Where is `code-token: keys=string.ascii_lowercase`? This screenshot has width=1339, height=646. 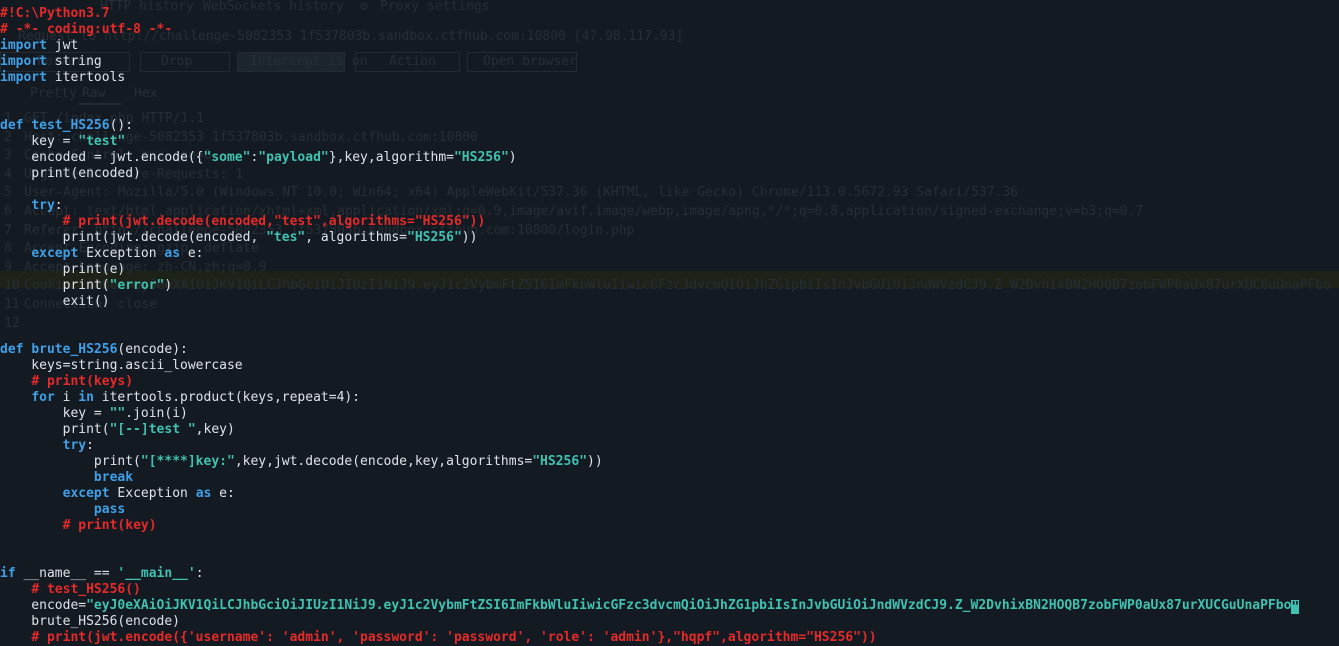
code-token: keys=string.ascii_lowercase is located at coordinates (121, 365).